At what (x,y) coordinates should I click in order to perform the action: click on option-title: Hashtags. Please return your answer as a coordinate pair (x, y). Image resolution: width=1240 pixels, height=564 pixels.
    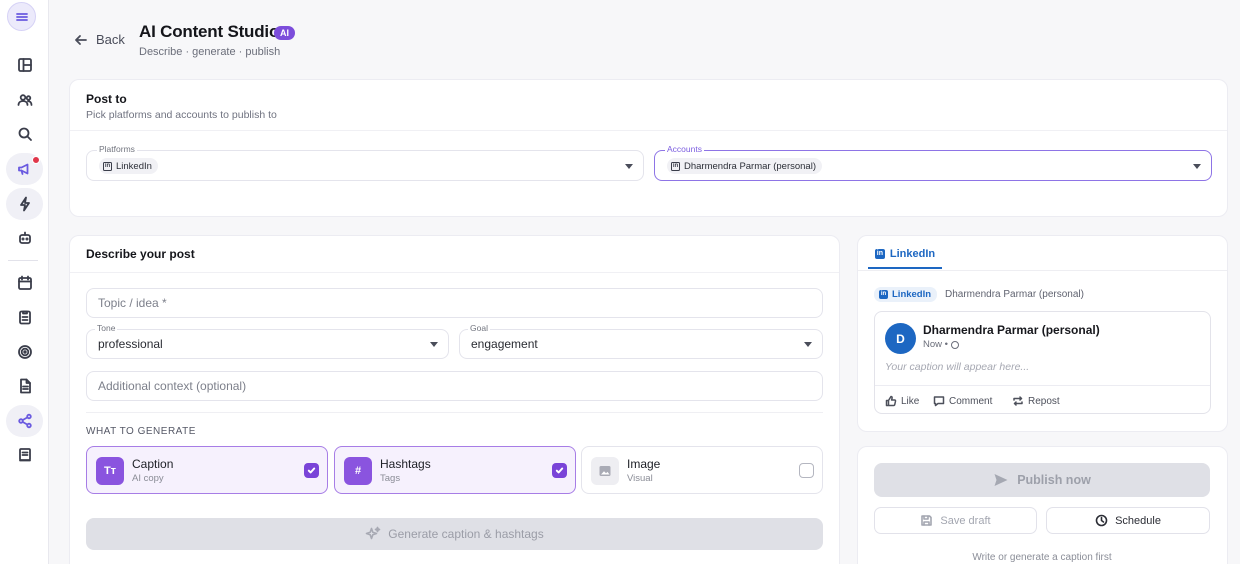
    Looking at the image, I should click on (405, 464).